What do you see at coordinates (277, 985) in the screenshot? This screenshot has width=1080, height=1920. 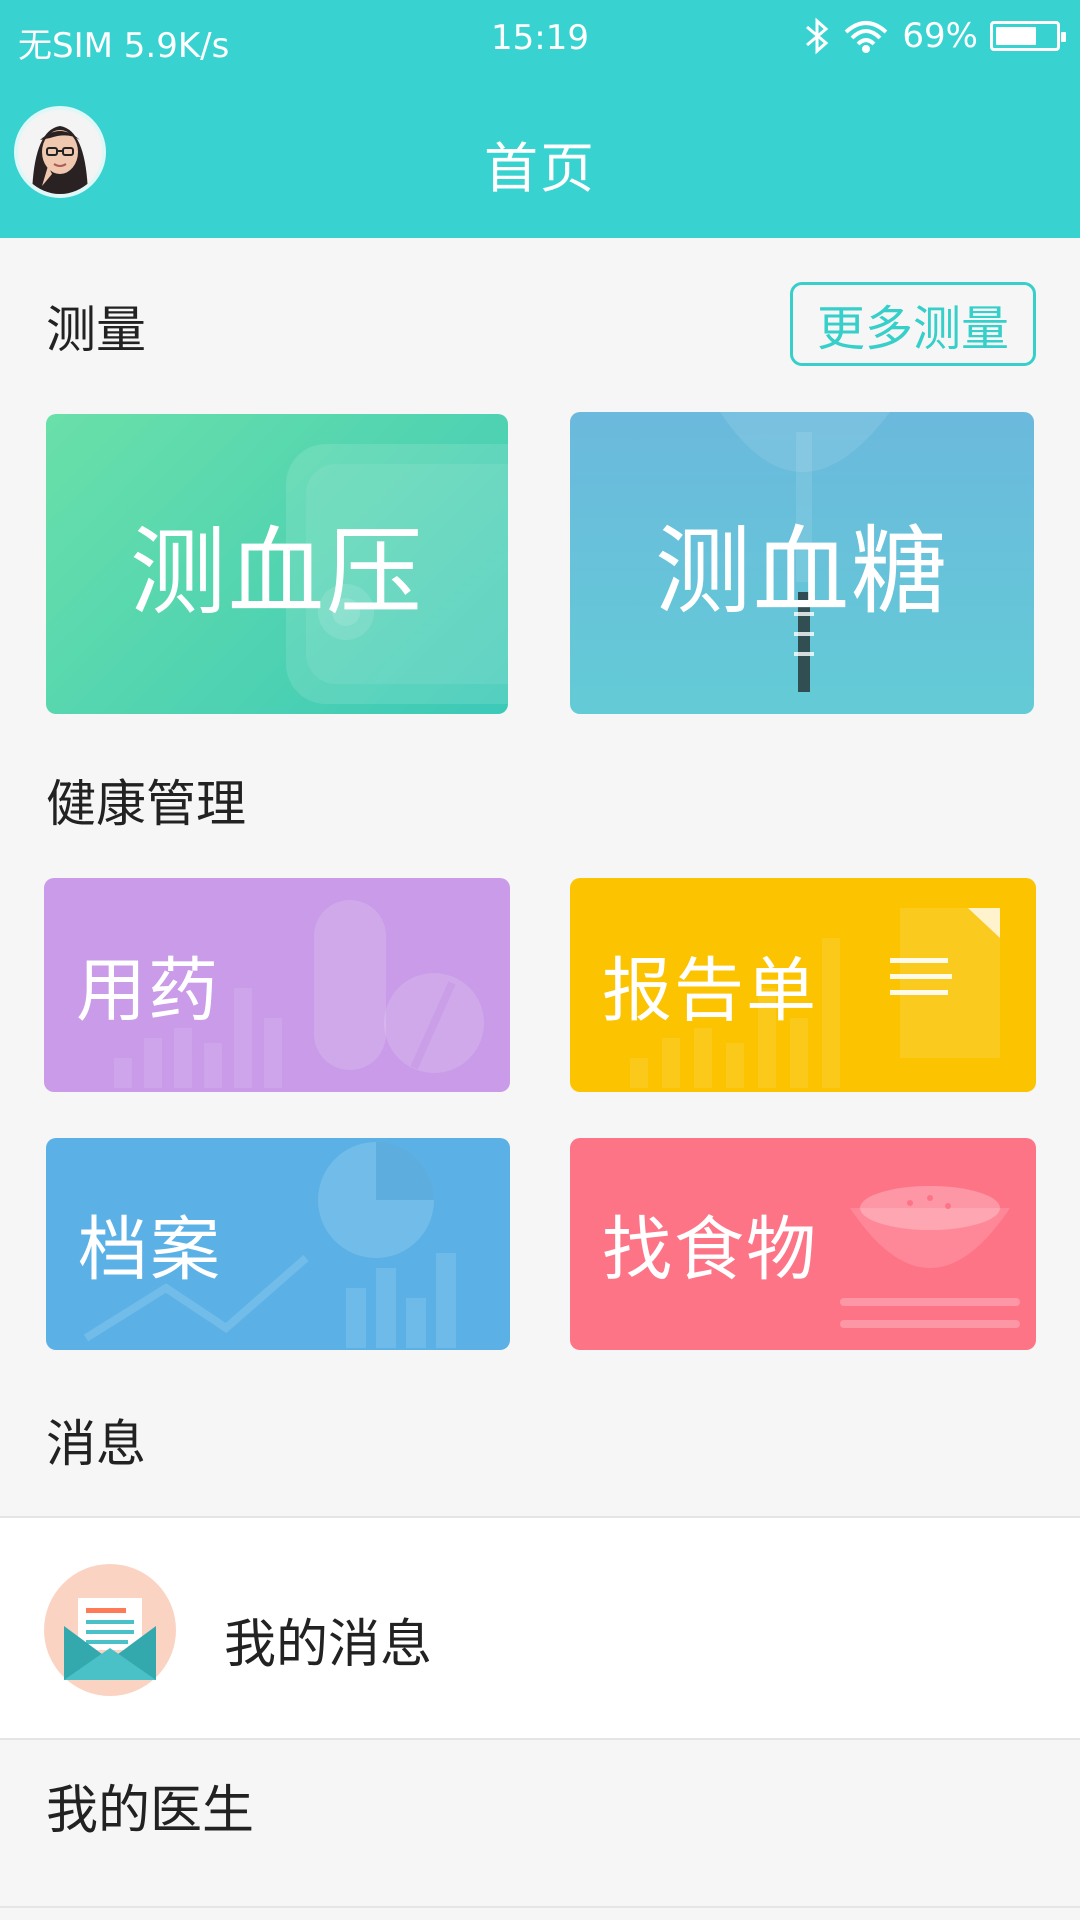 I see `medication-card: 用药` at bounding box center [277, 985].